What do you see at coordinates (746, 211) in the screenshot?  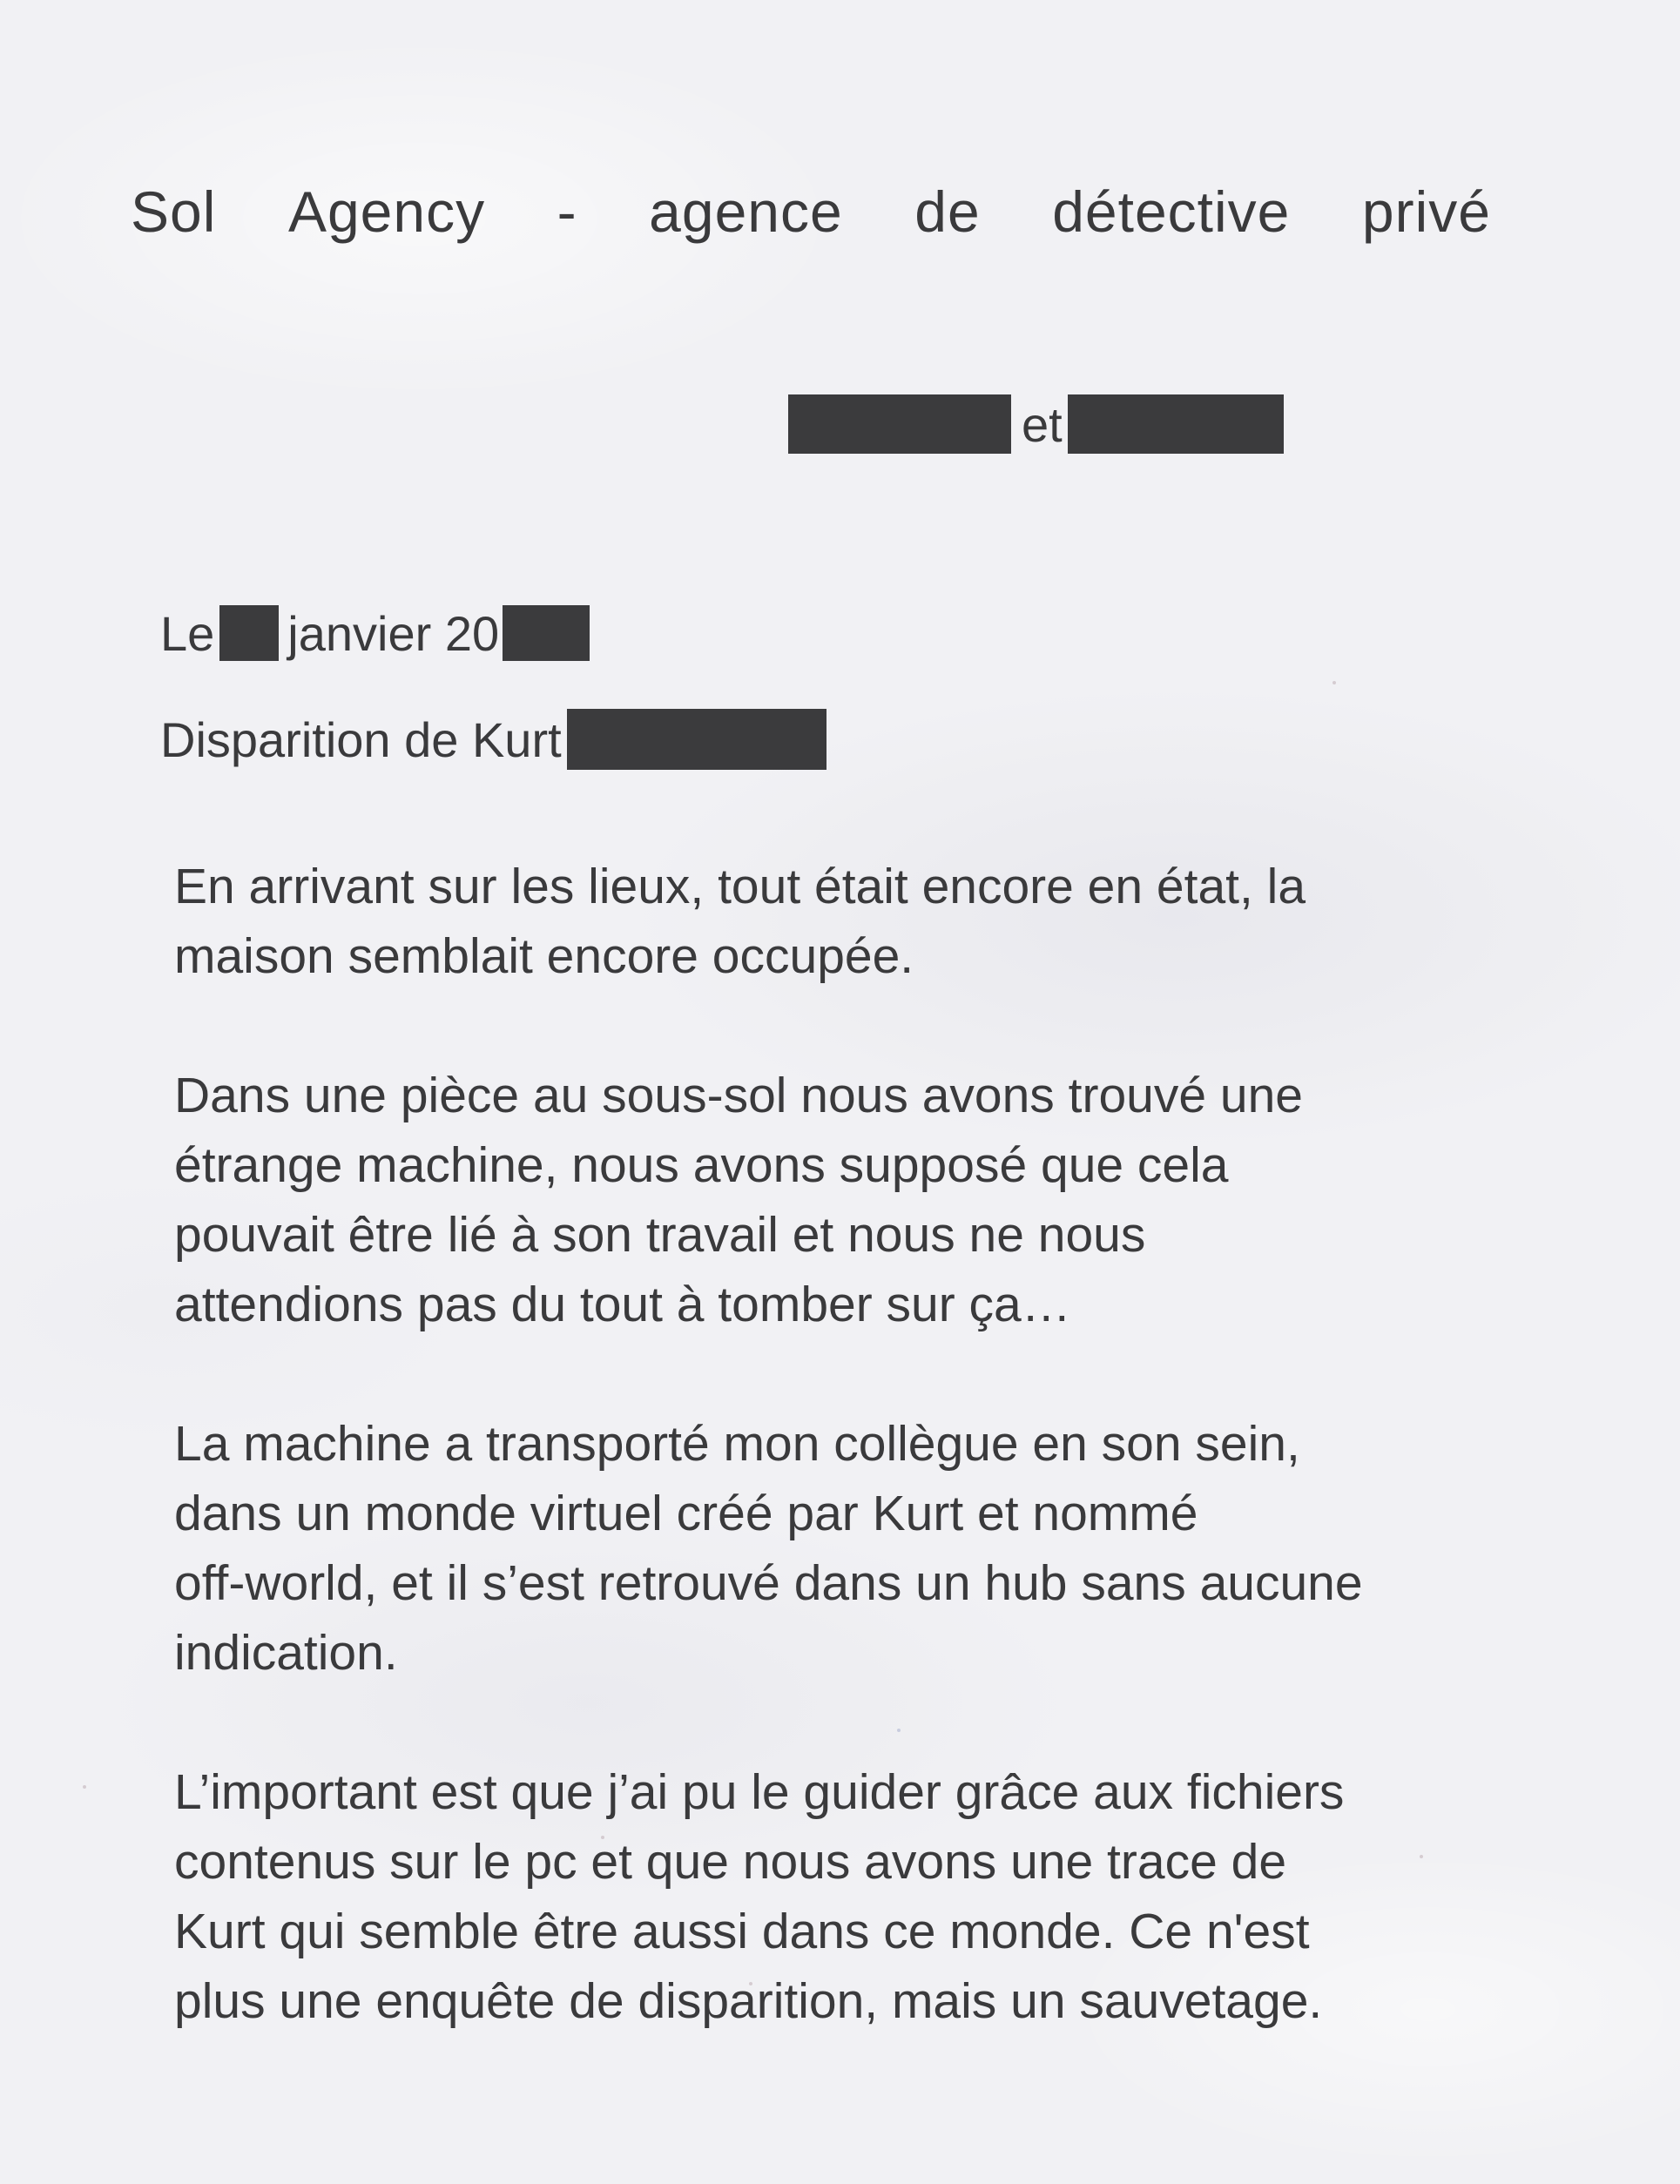 I see `letterhead-word: agence` at bounding box center [746, 211].